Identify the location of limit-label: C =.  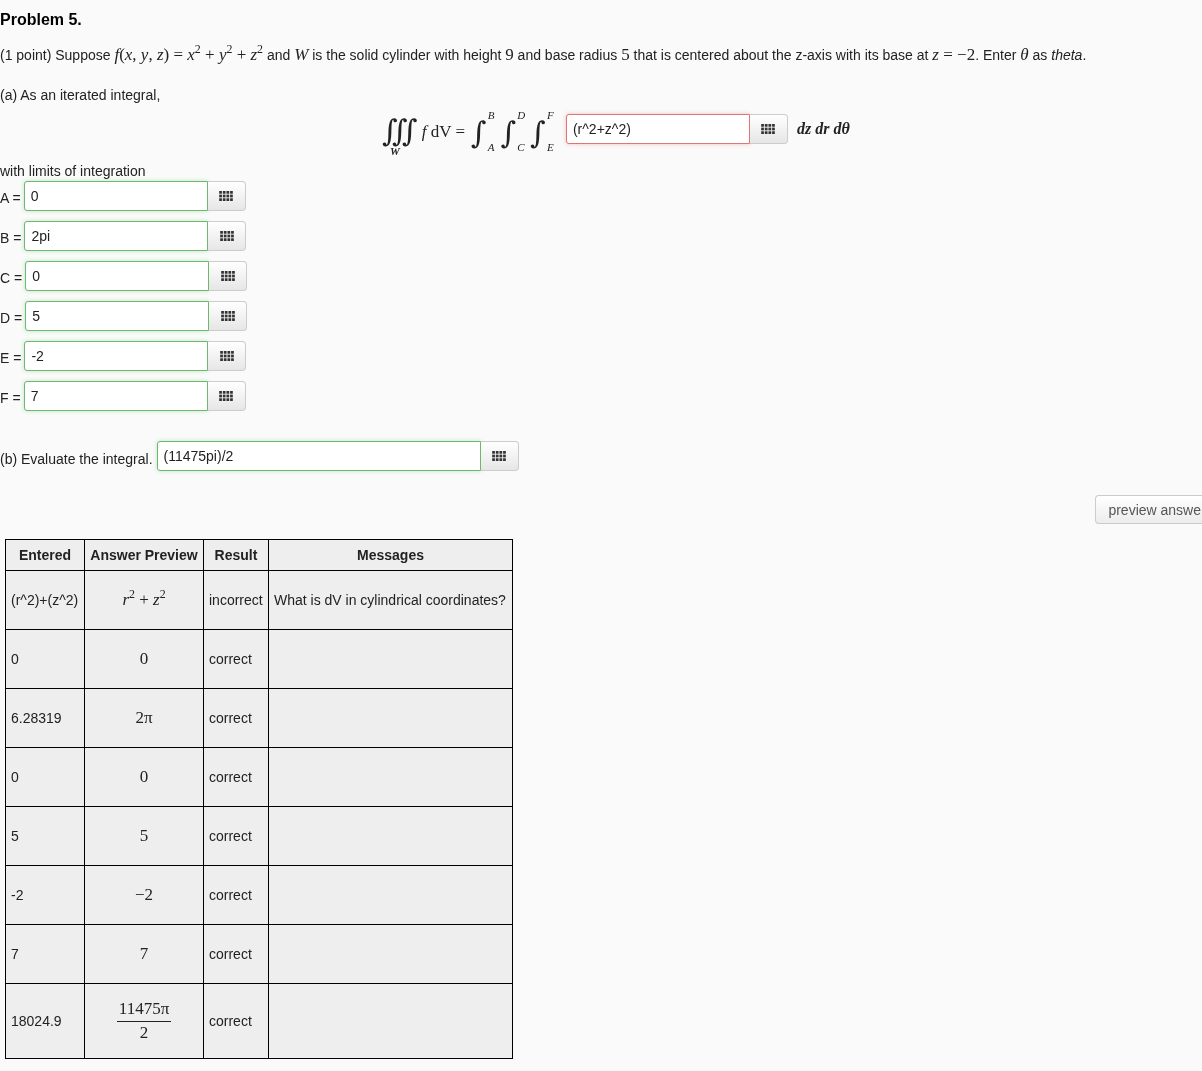
(11, 277).